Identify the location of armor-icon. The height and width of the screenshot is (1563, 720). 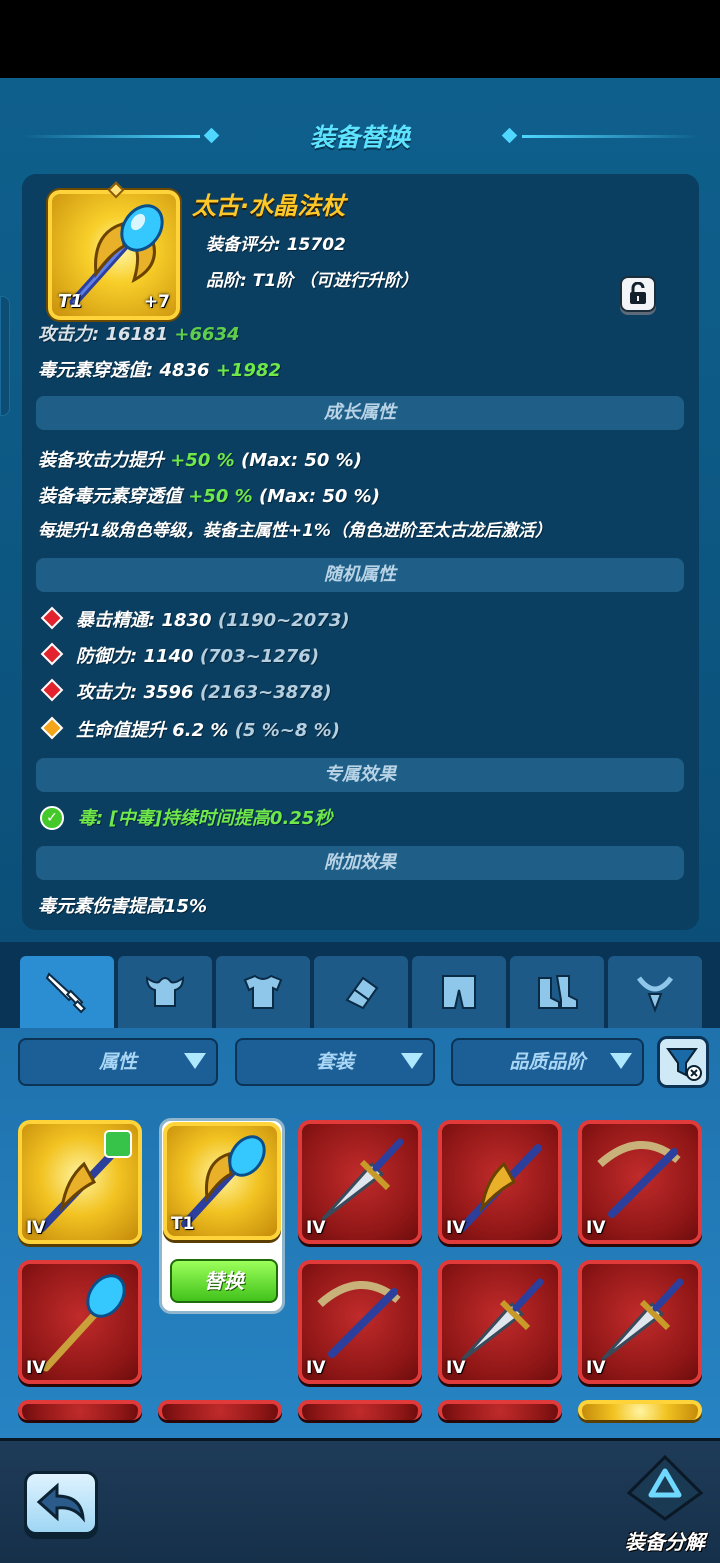
(263, 991).